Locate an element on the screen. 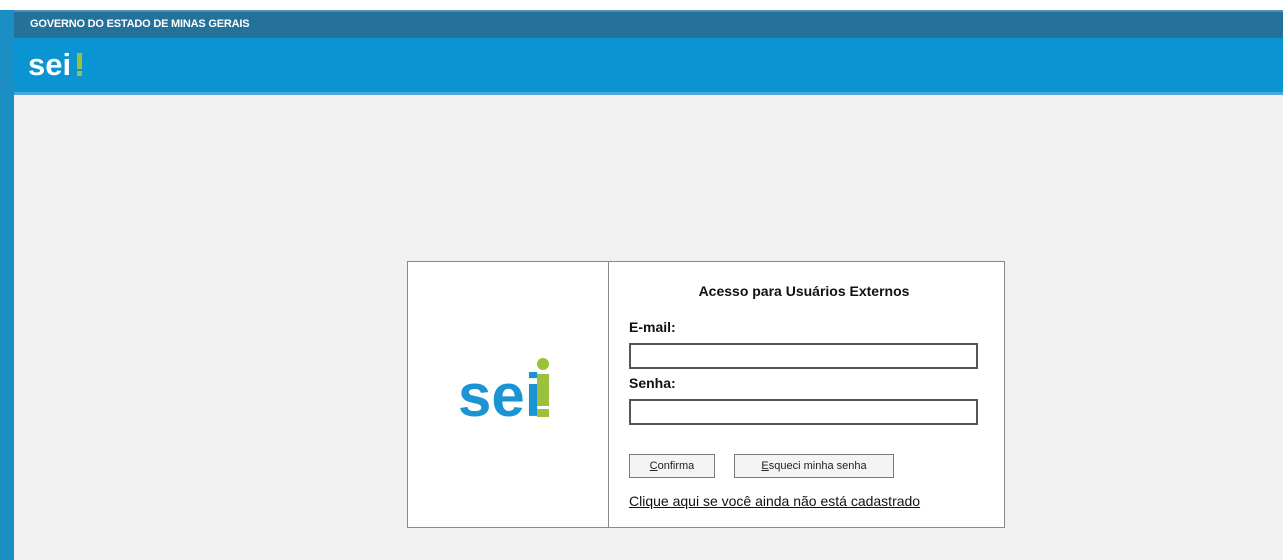 Image resolution: width=1283 pixels, height=560 pixels. form-title: Acesso para Usuários Externos is located at coordinates (804, 291).